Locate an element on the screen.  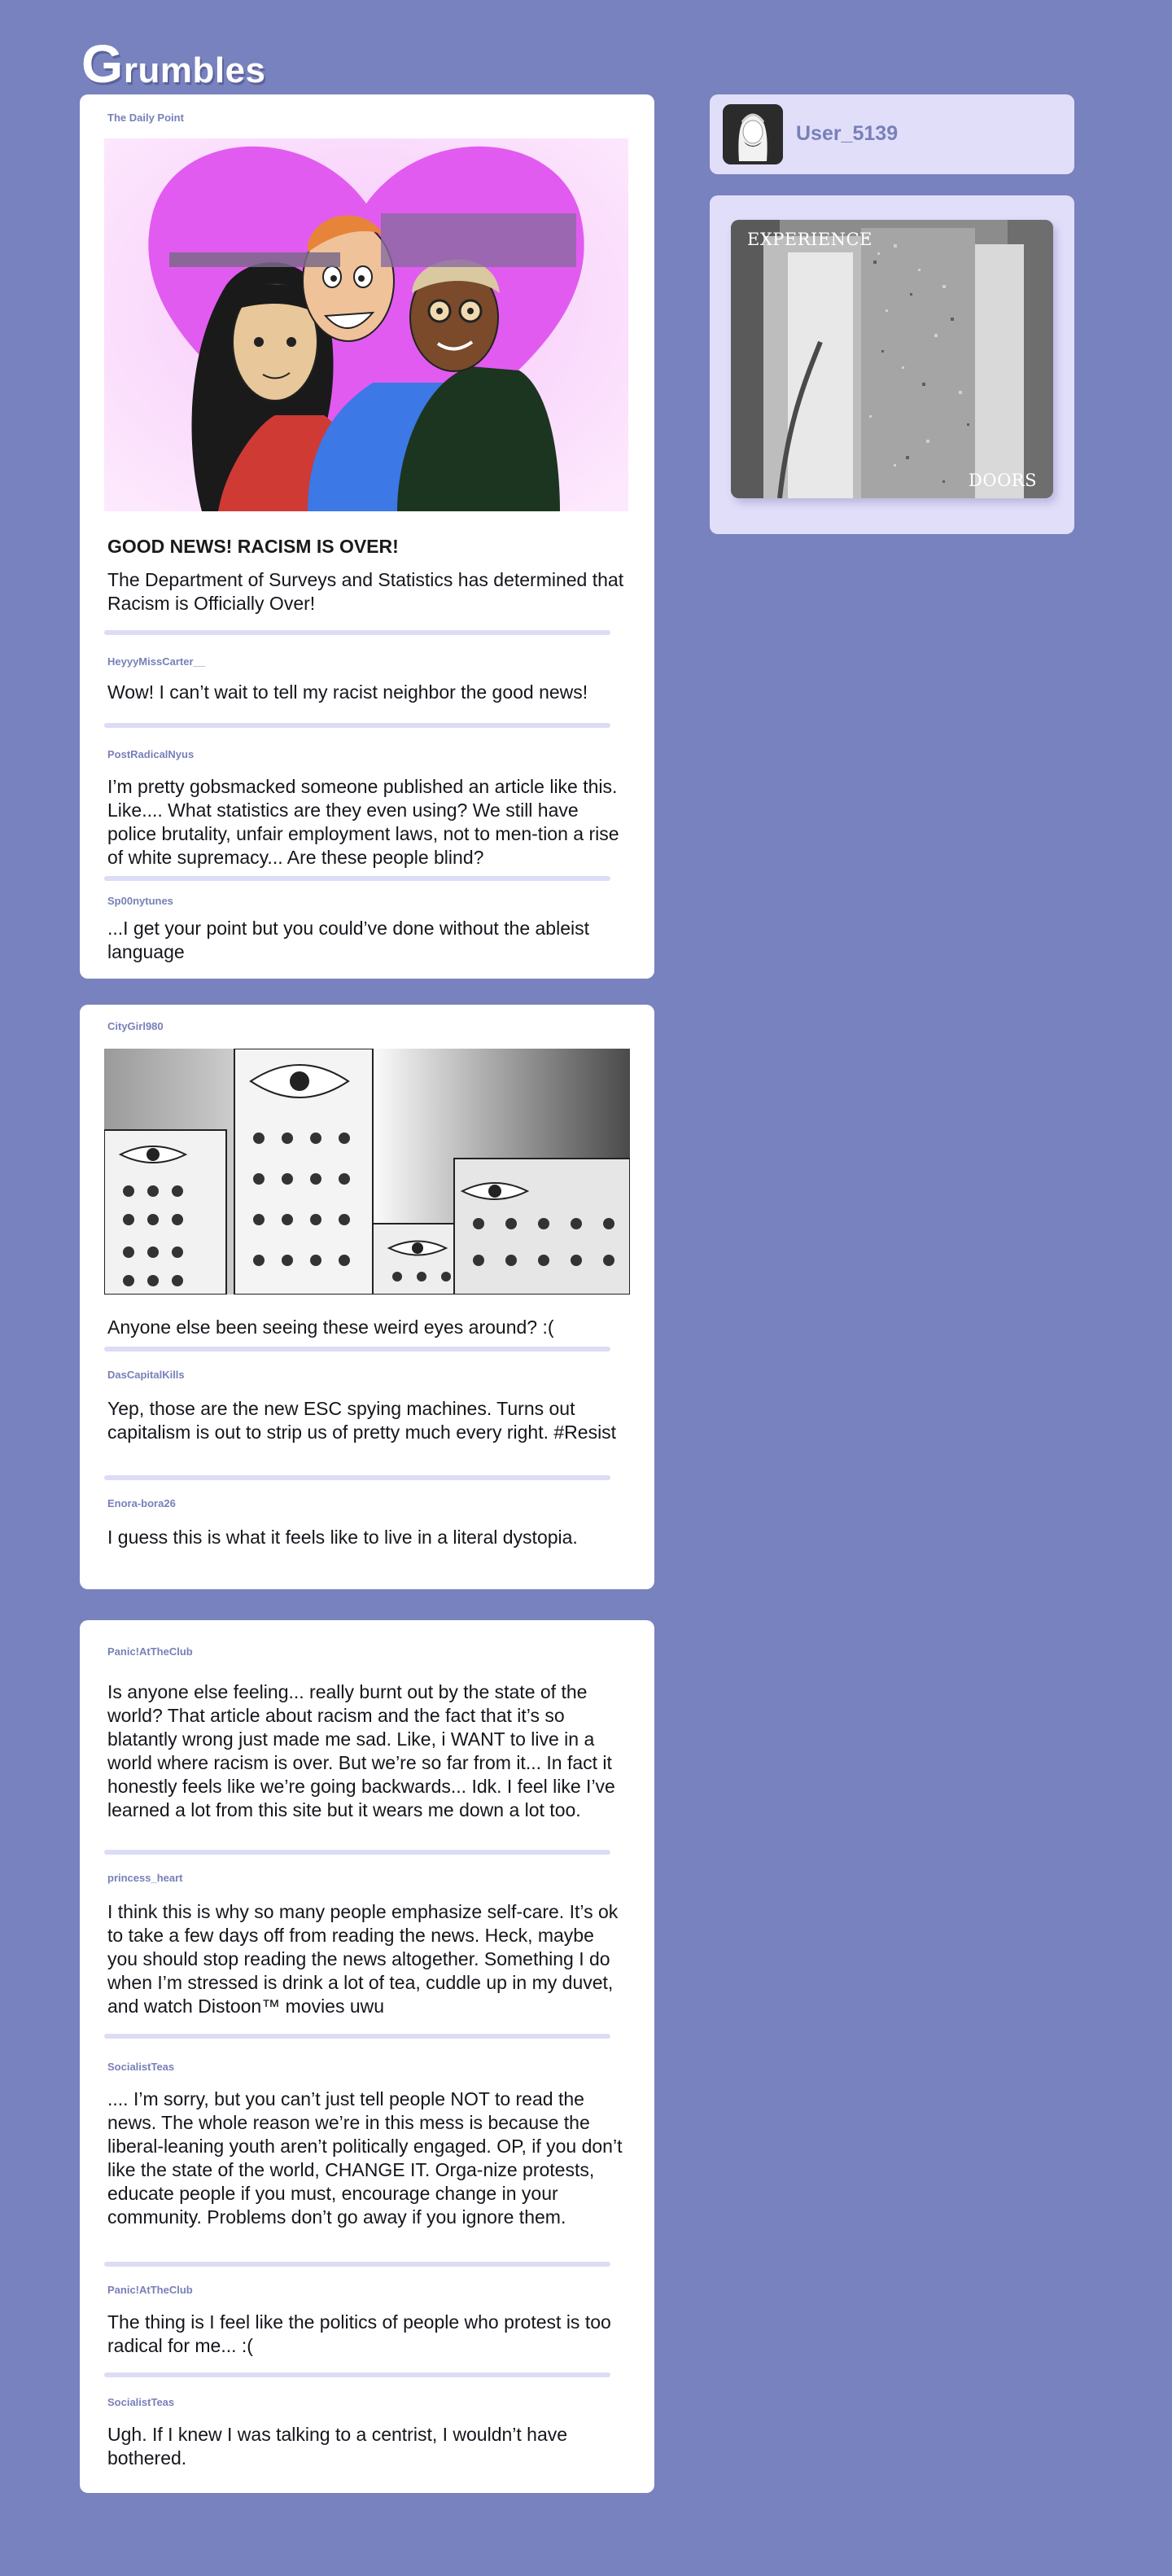
comment-author: Panic!AtTheClub is located at coordinates (367, 2290).